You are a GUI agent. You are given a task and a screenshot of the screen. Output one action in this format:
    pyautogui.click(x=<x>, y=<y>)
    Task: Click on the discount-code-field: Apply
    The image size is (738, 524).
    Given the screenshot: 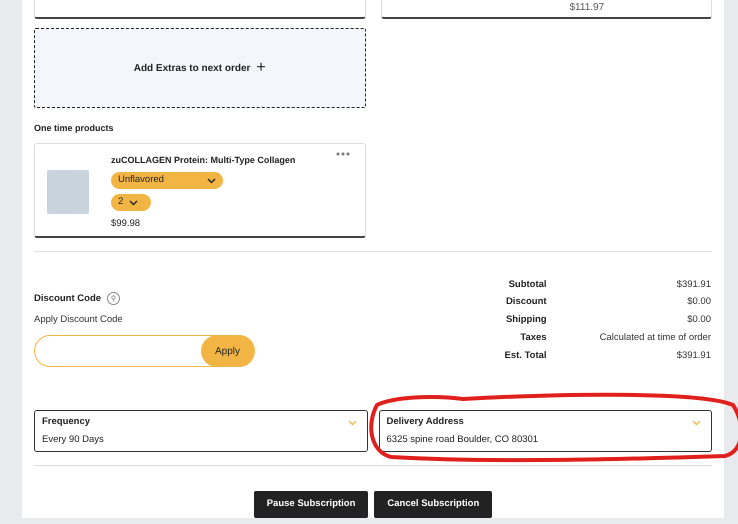 What is the action you would take?
    pyautogui.click(x=144, y=351)
    